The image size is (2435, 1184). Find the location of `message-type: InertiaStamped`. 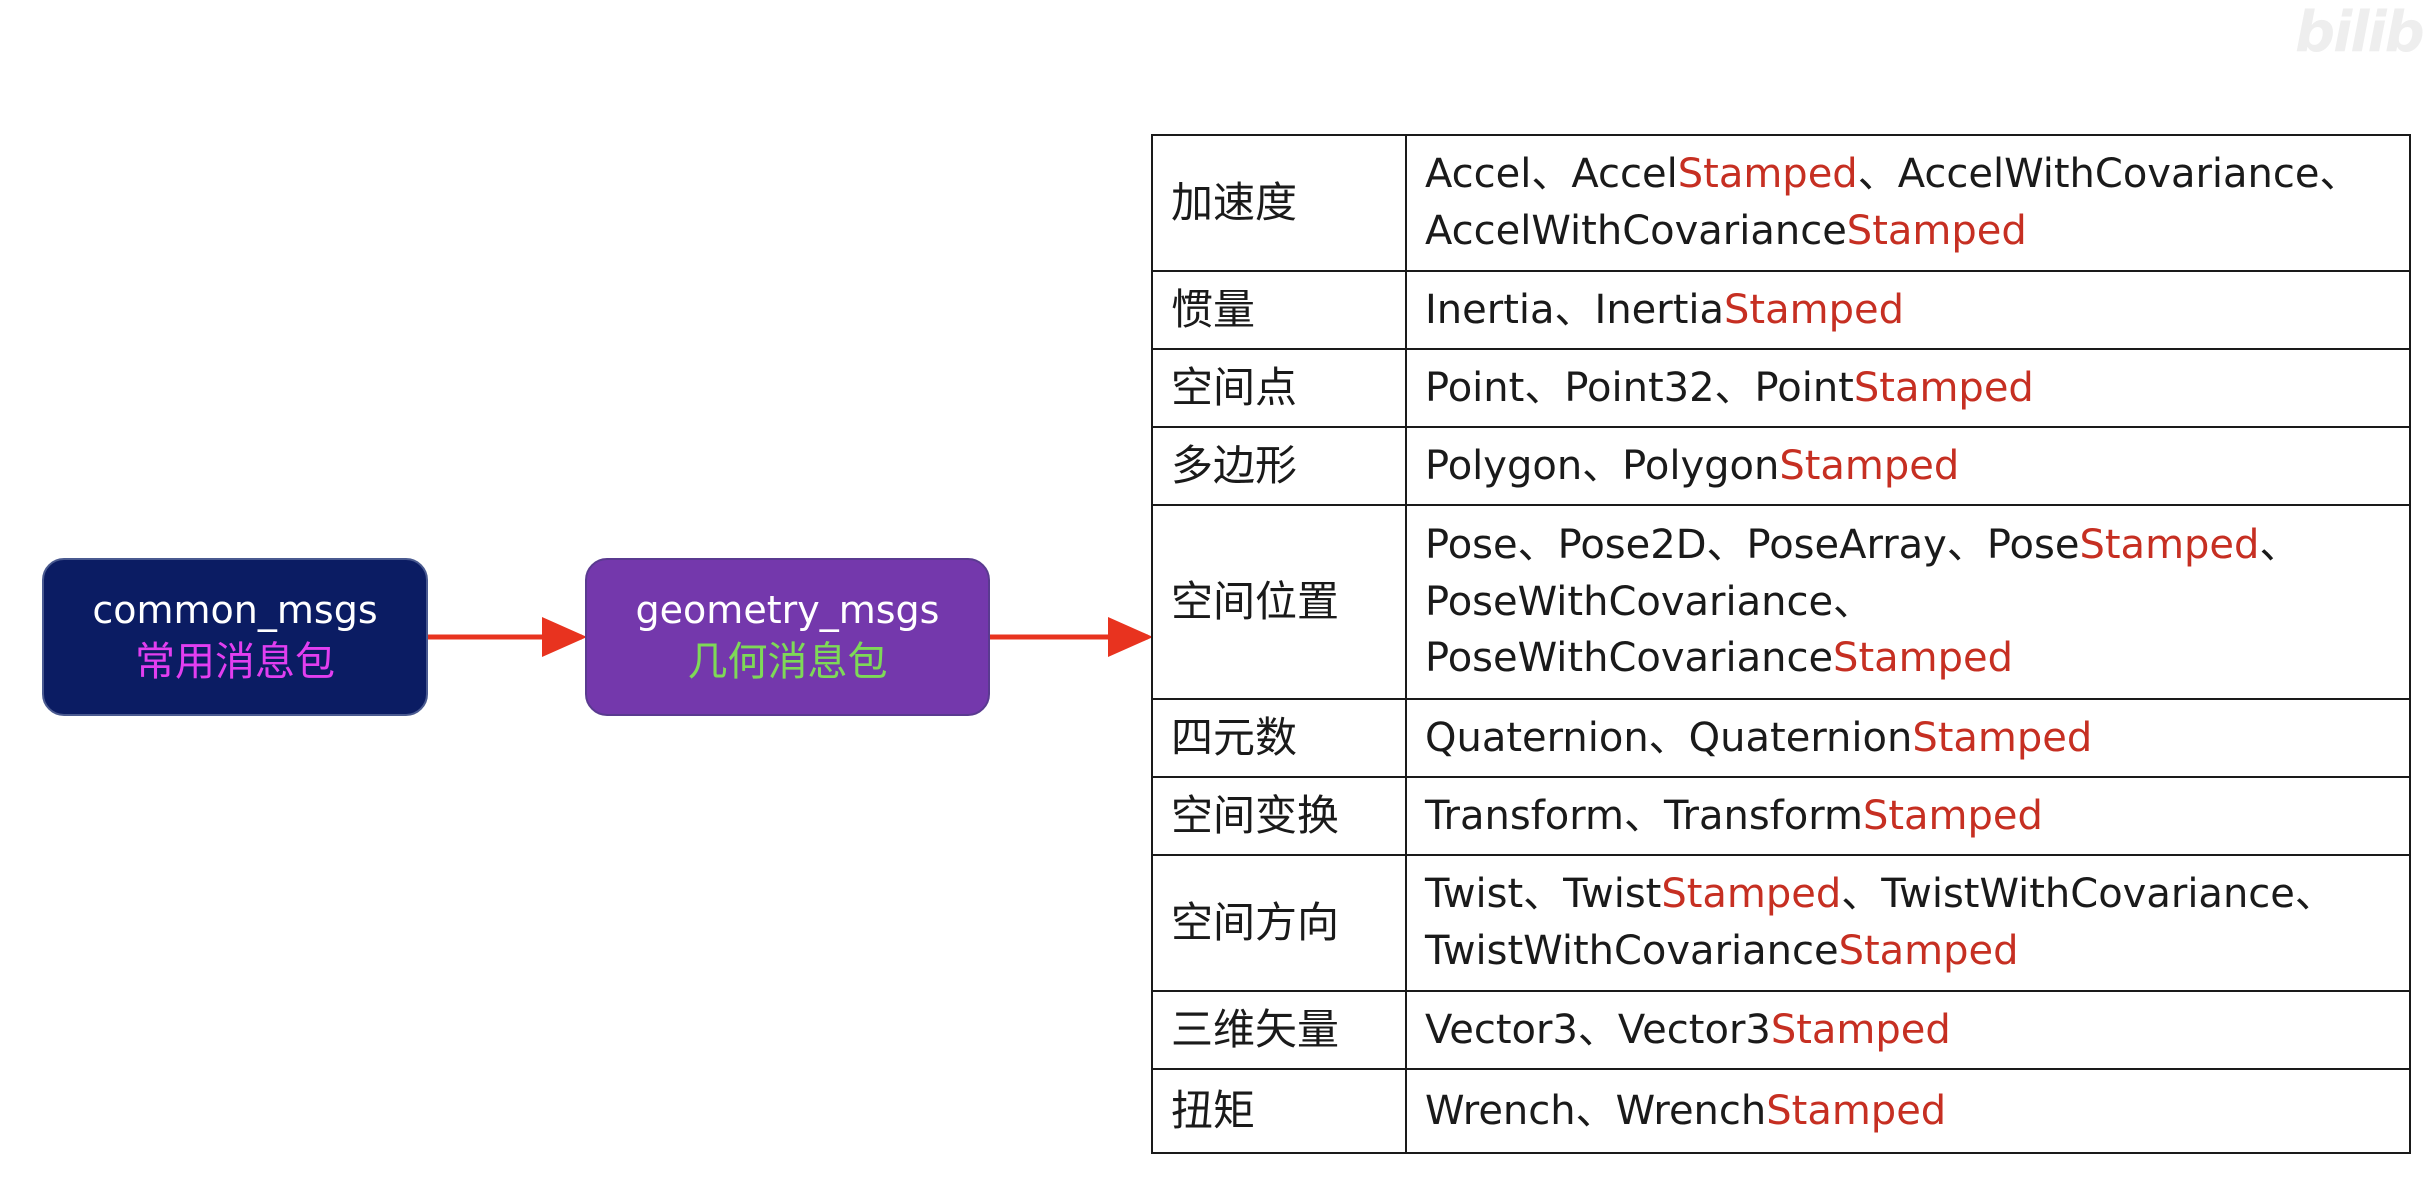

message-type: InertiaStamped is located at coordinates (1749, 310).